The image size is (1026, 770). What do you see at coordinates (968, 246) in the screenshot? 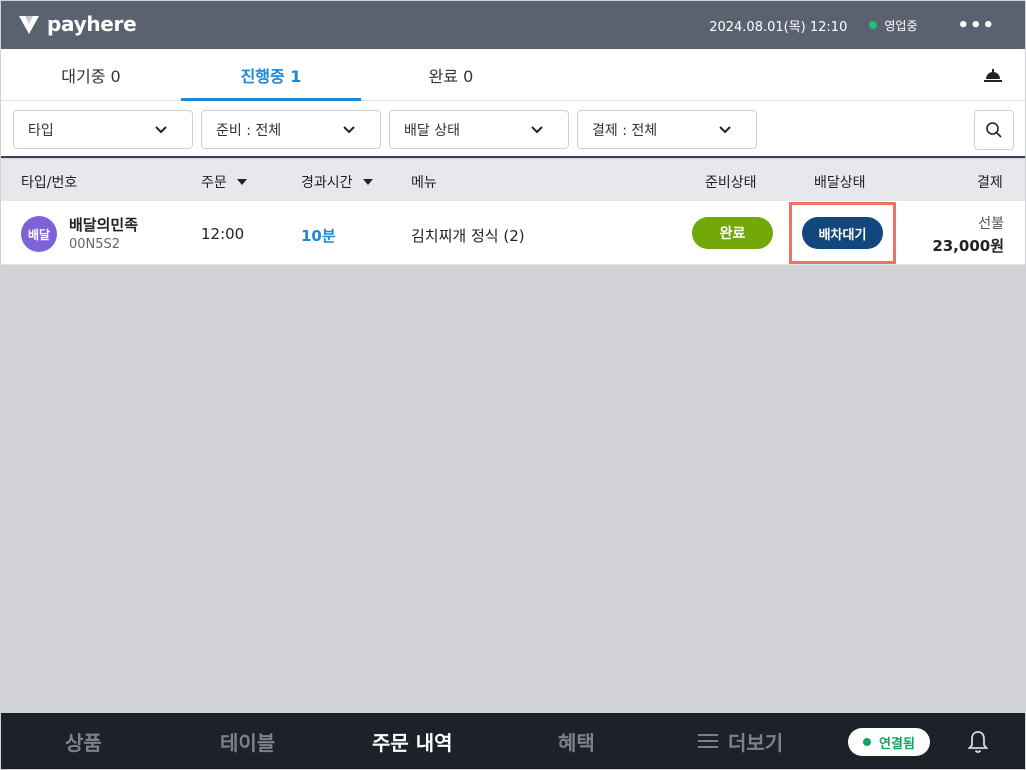
I see `payment-amount: 23,000원` at bounding box center [968, 246].